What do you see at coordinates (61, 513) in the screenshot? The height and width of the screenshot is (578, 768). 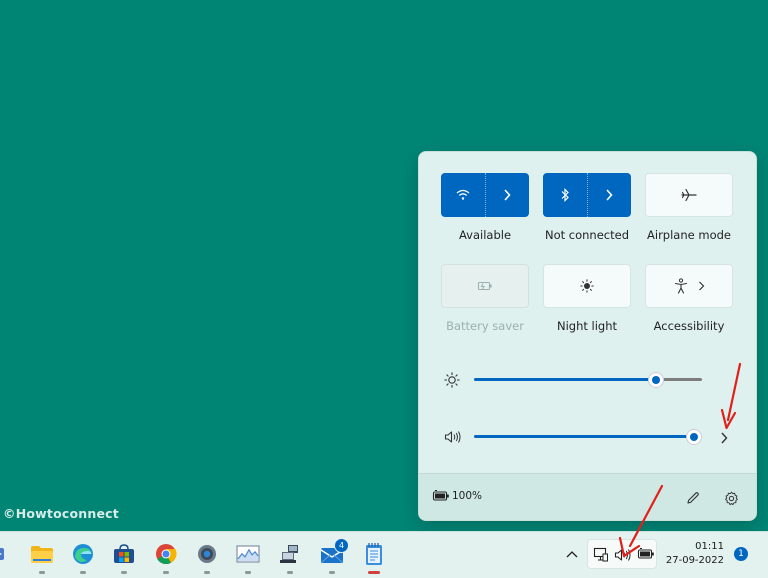 I see `watermark: ©Howtoconnect` at bounding box center [61, 513].